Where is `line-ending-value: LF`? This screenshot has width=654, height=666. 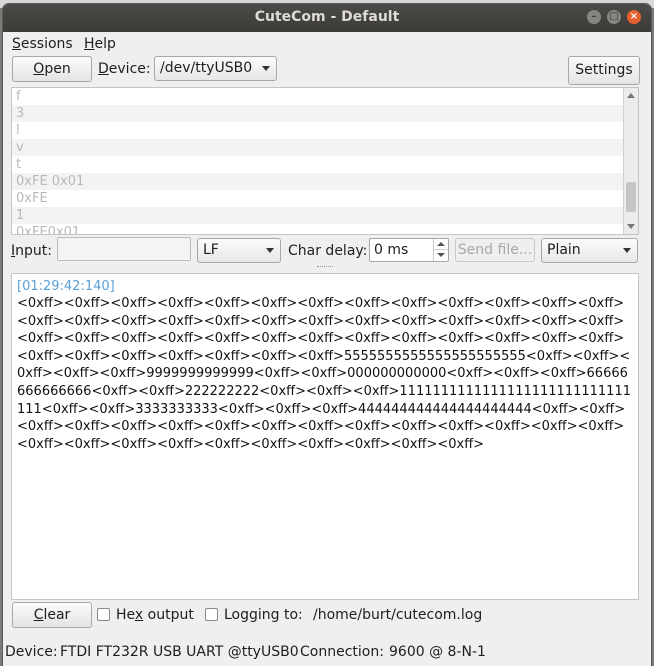 line-ending-value: LF is located at coordinates (211, 250).